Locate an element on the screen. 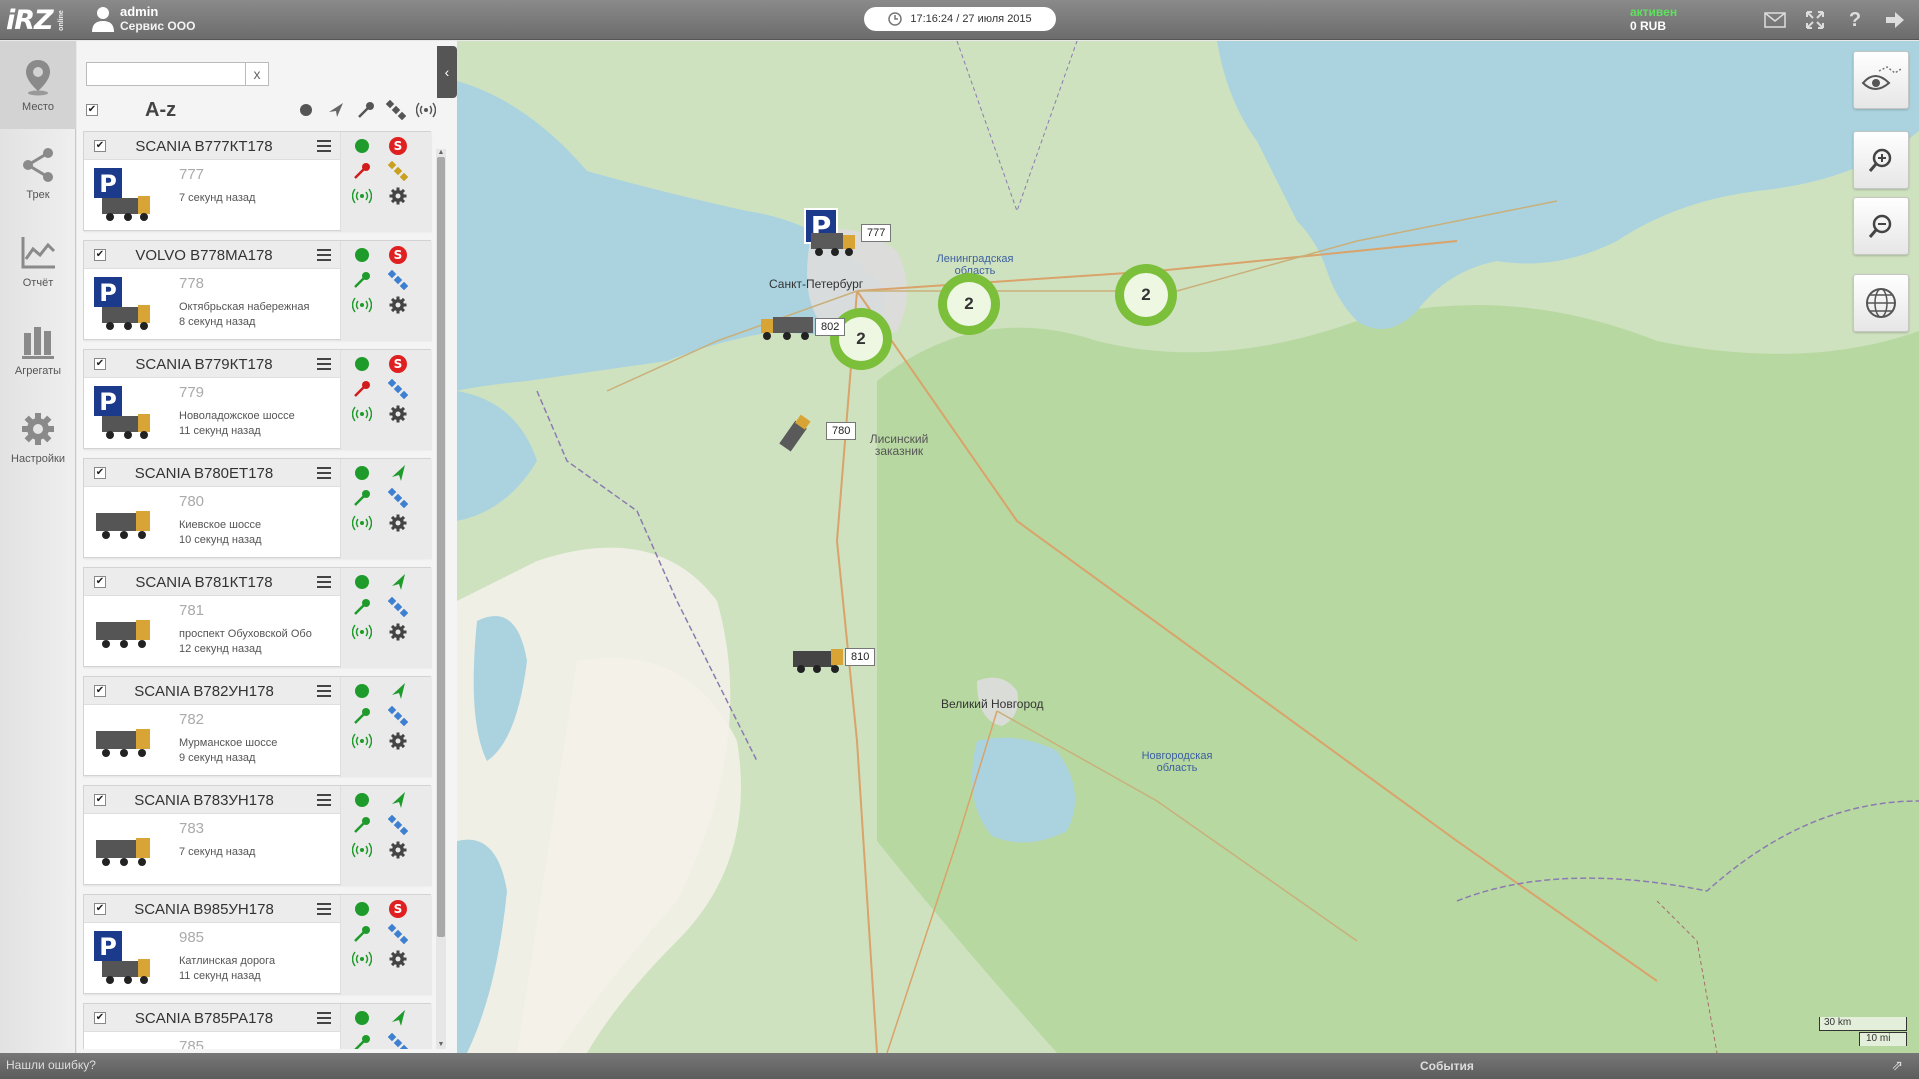 This screenshot has height=1079, width=1919. nav-settings: Настройки is located at coordinates (38, 437).